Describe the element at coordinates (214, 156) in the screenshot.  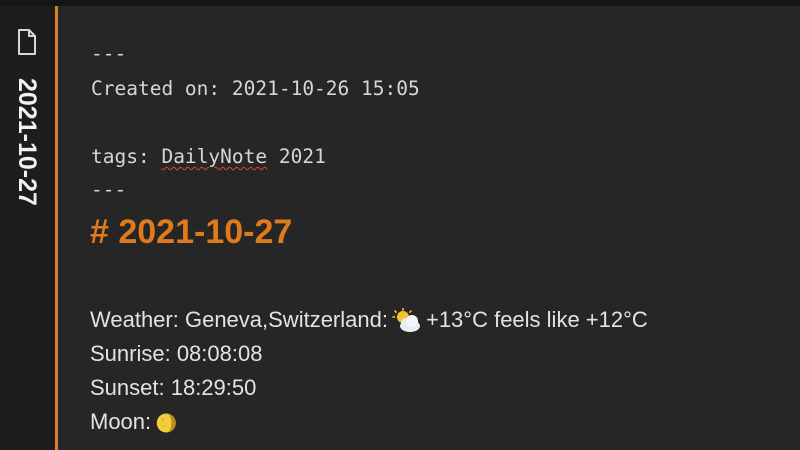
I see `tag-dailynote: DailyNote` at that location.